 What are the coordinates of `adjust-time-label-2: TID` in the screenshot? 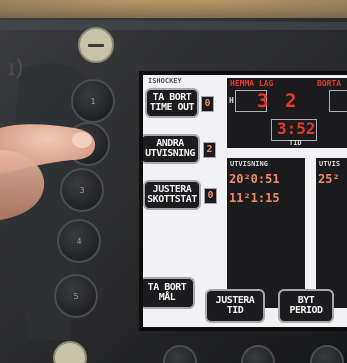 It's located at (235, 310).